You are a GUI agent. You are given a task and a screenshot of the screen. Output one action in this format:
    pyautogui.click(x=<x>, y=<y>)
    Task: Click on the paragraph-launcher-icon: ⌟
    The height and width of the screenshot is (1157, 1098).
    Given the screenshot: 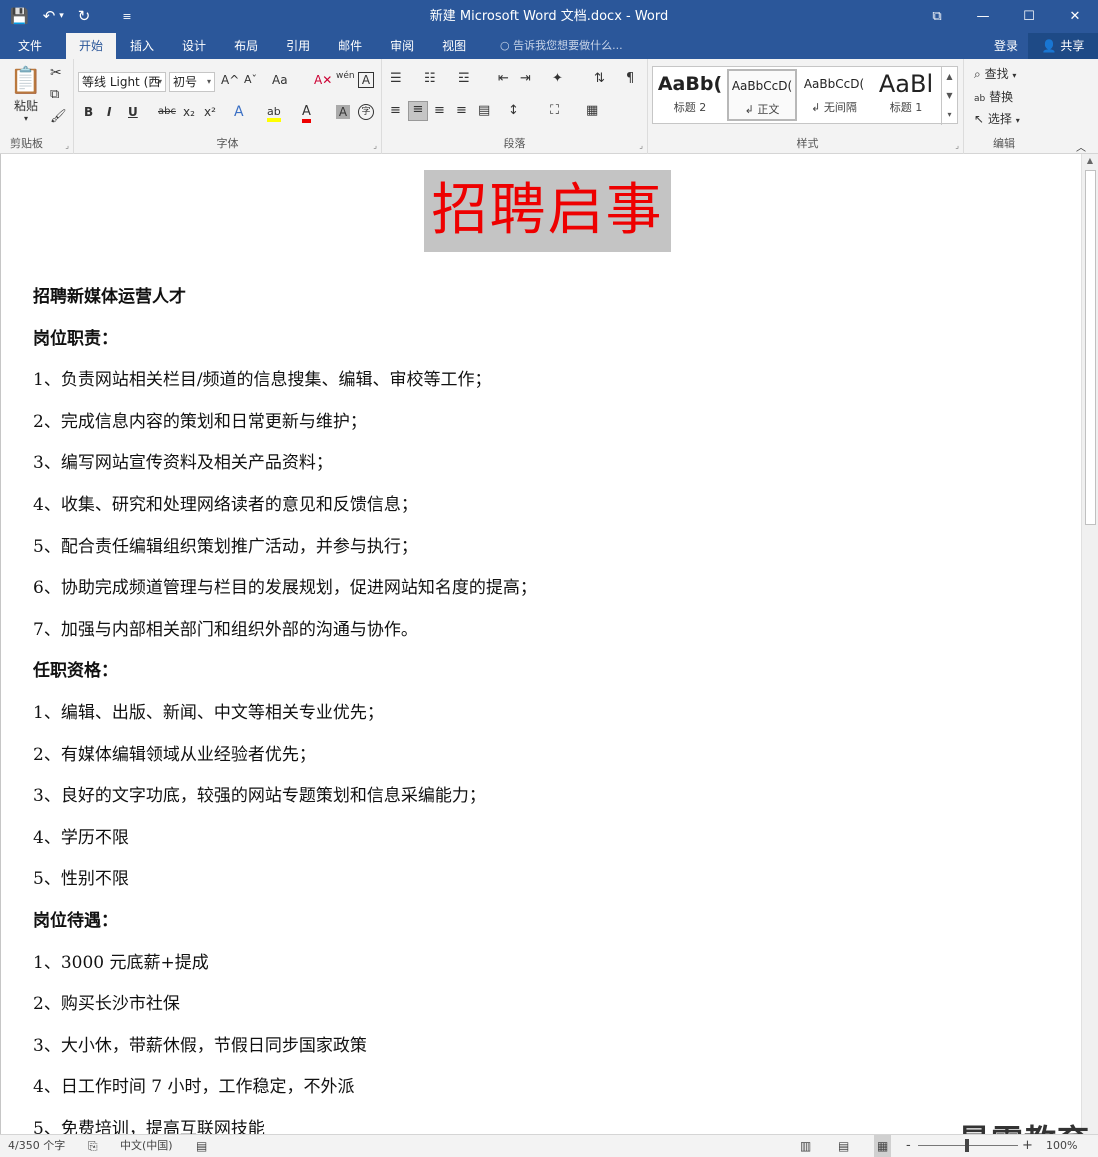 What is the action you would take?
    pyautogui.click(x=641, y=145)
    